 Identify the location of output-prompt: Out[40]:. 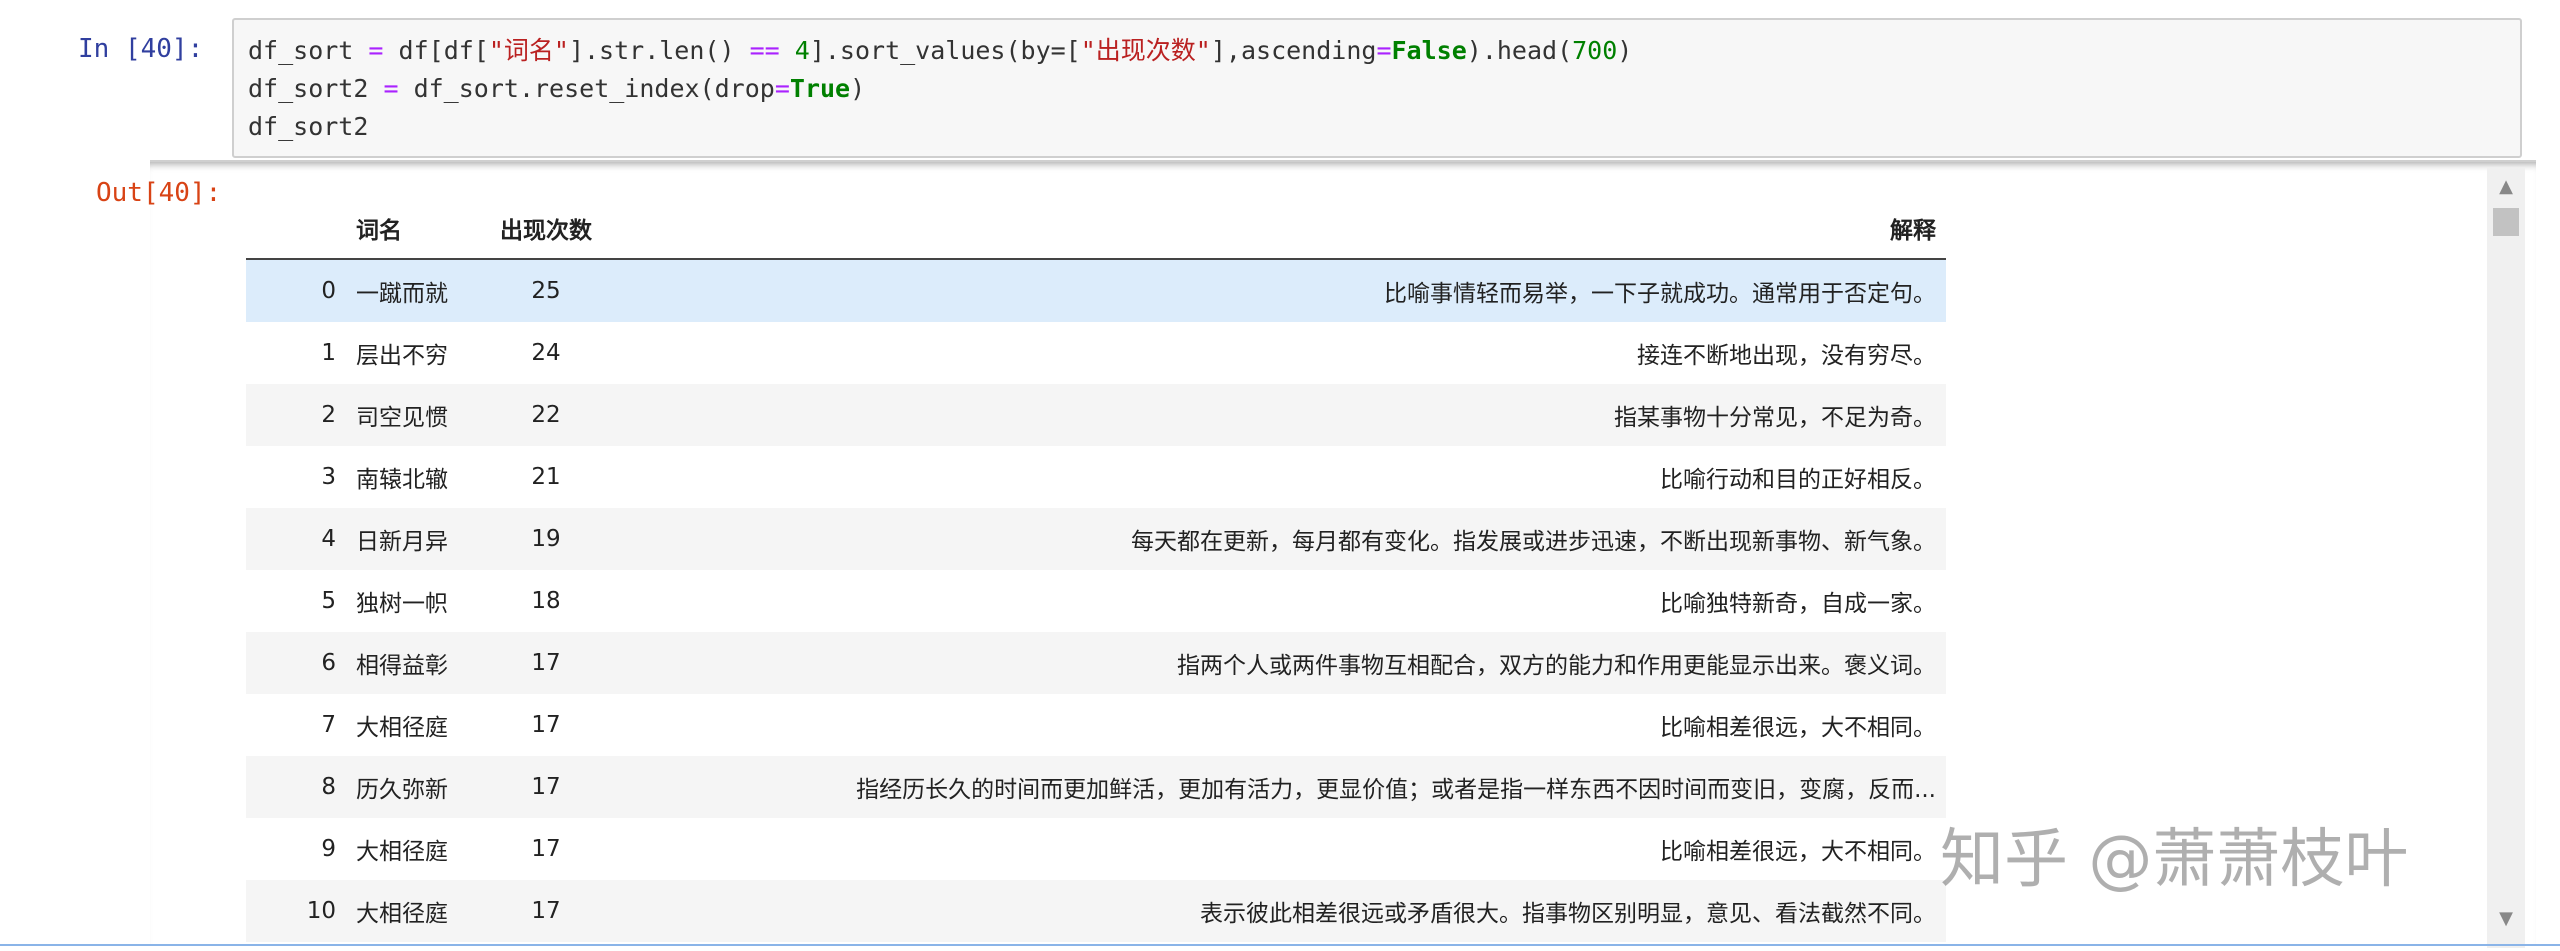
(159, 193).